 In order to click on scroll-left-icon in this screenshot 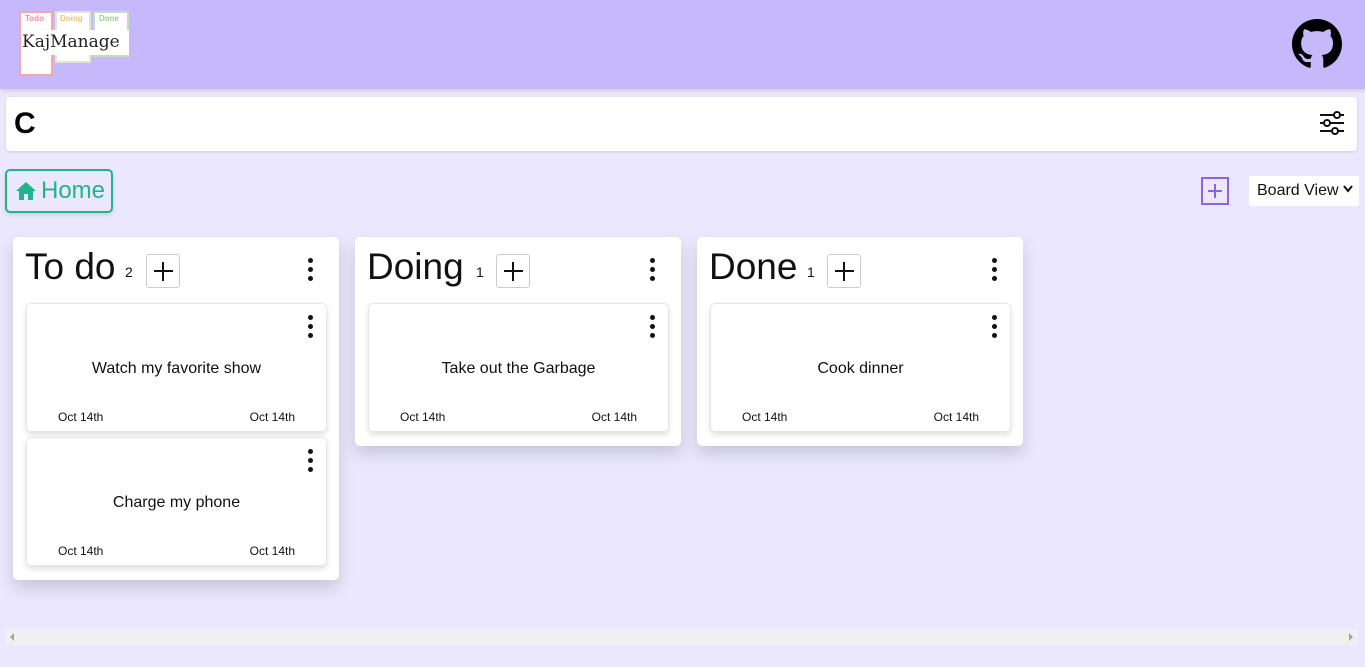, I will do `click(12, 637)`.